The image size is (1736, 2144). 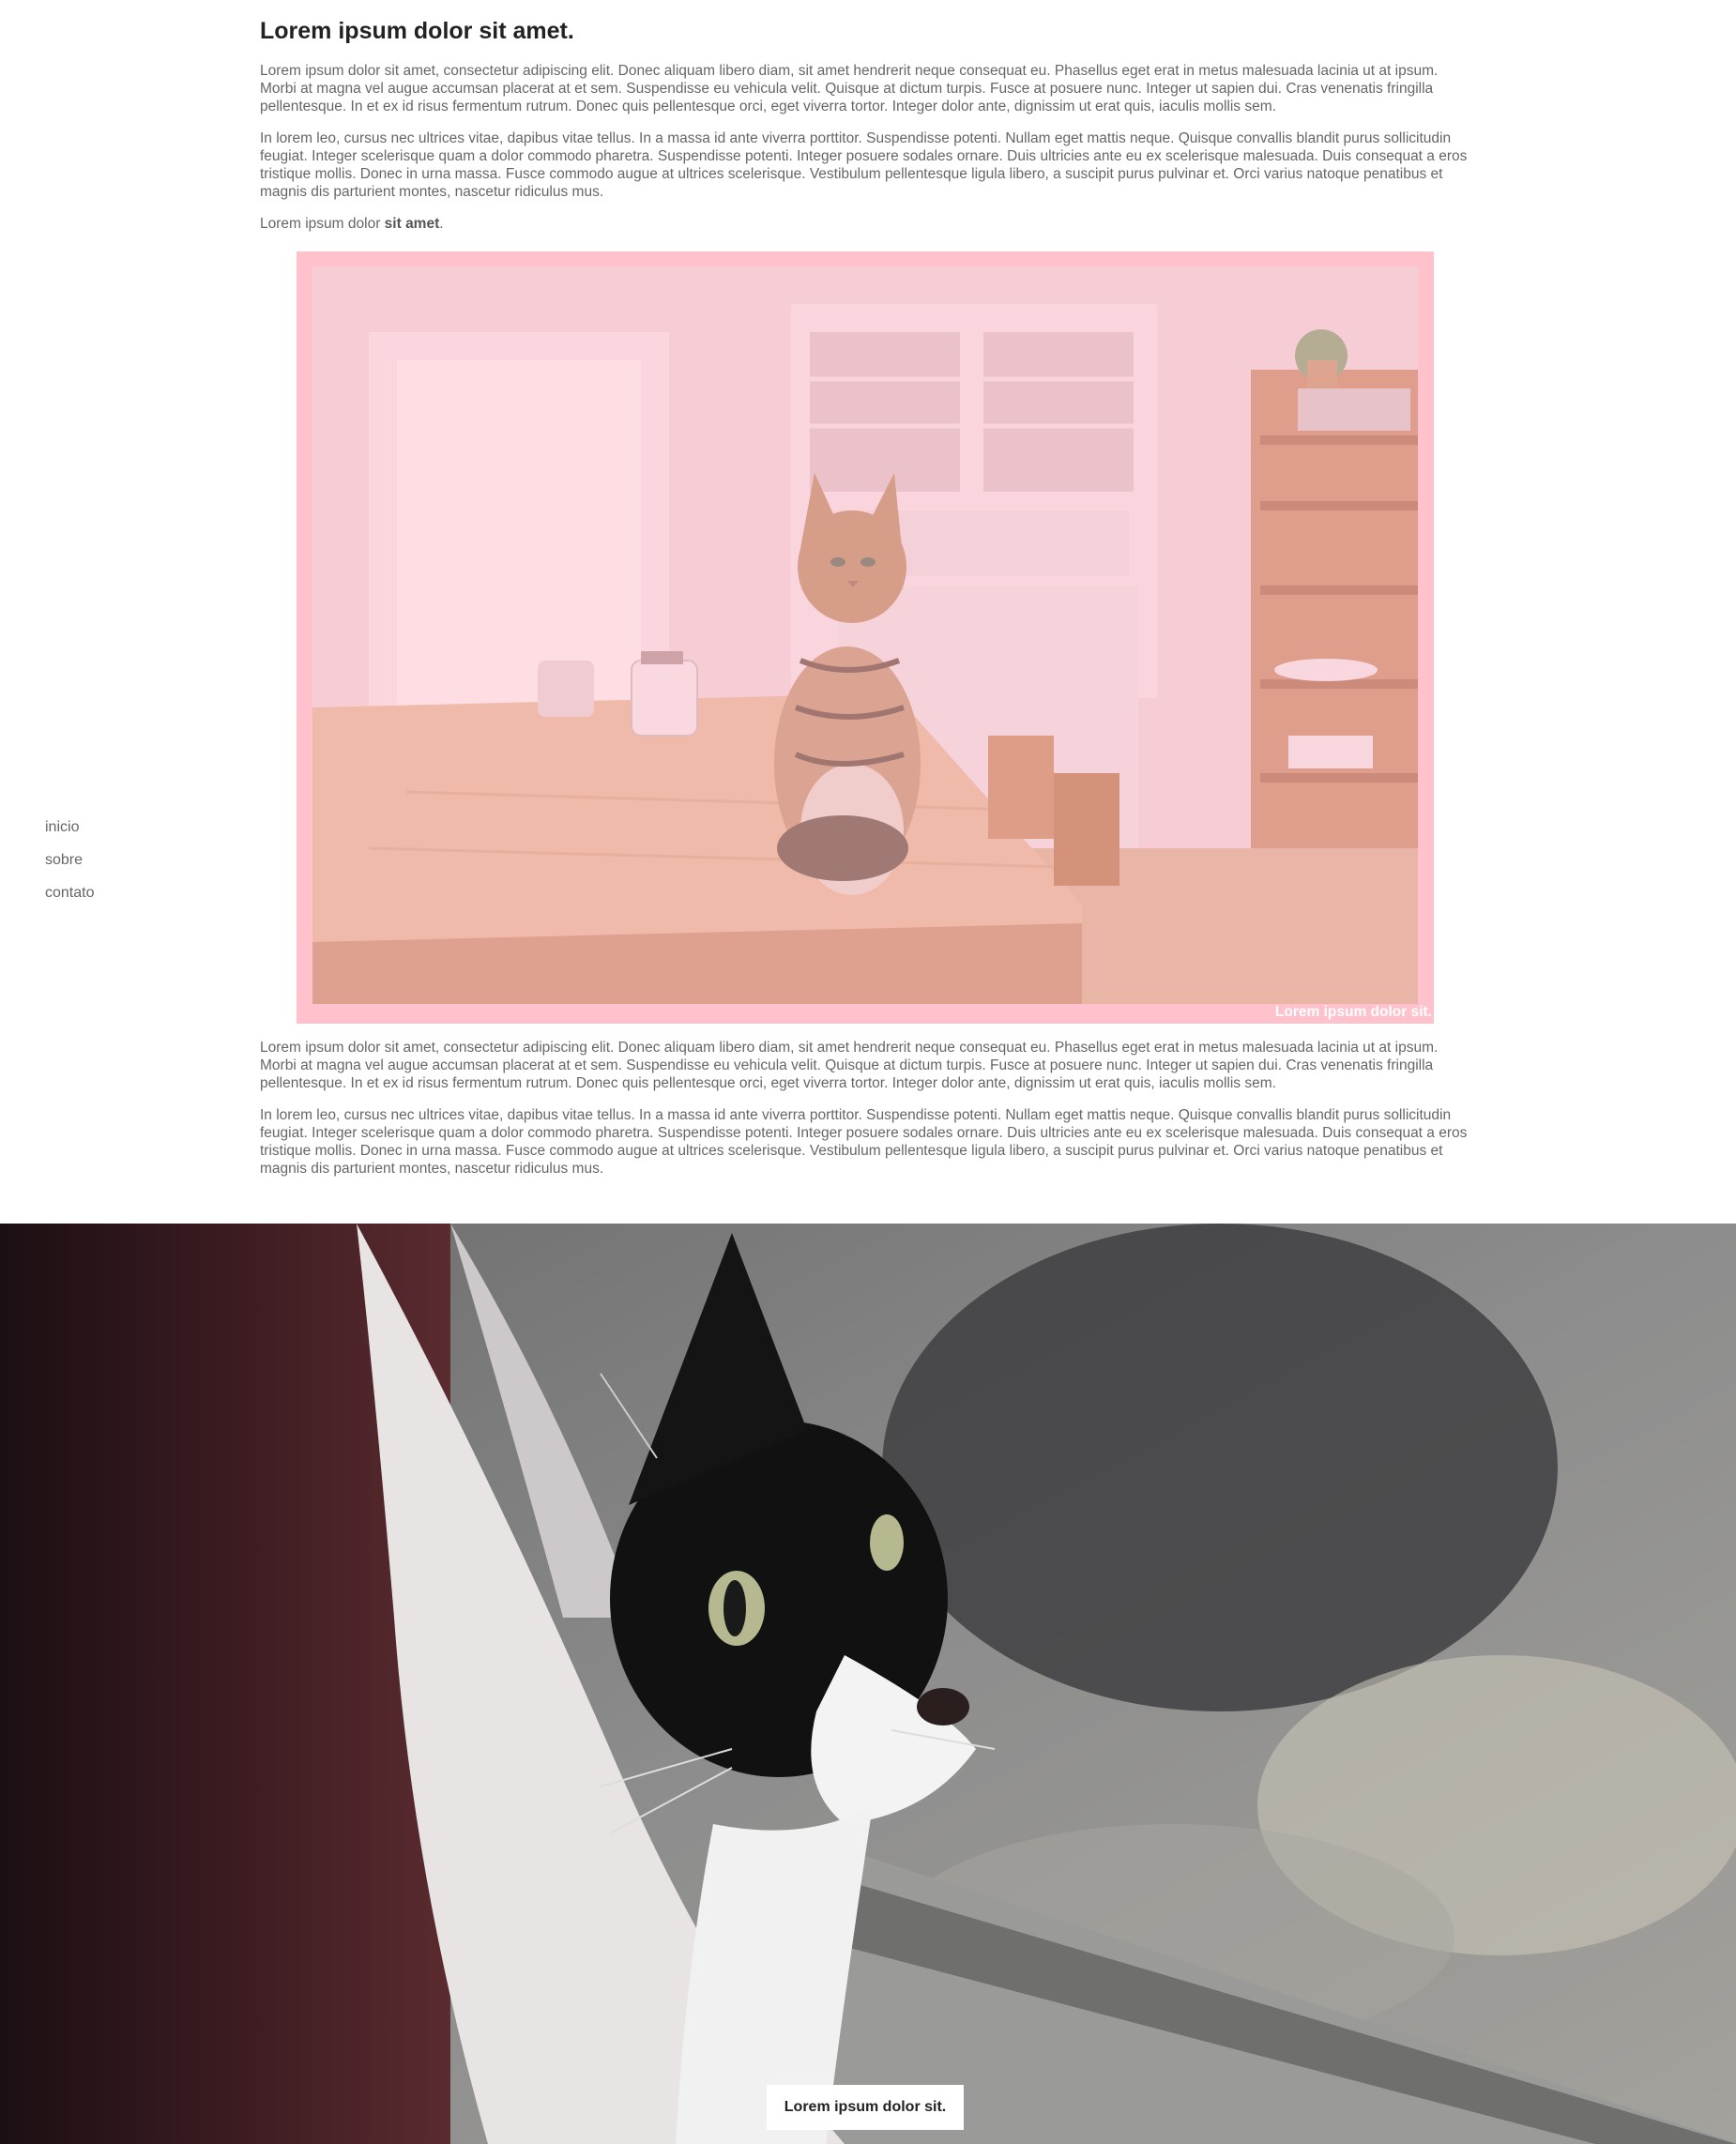 What do you see at coordinates (1353, 1012) in the screenshot?
I see `figure-caption: Lorem ipsum dolor sit.` at bounding box center [1353, 1012].